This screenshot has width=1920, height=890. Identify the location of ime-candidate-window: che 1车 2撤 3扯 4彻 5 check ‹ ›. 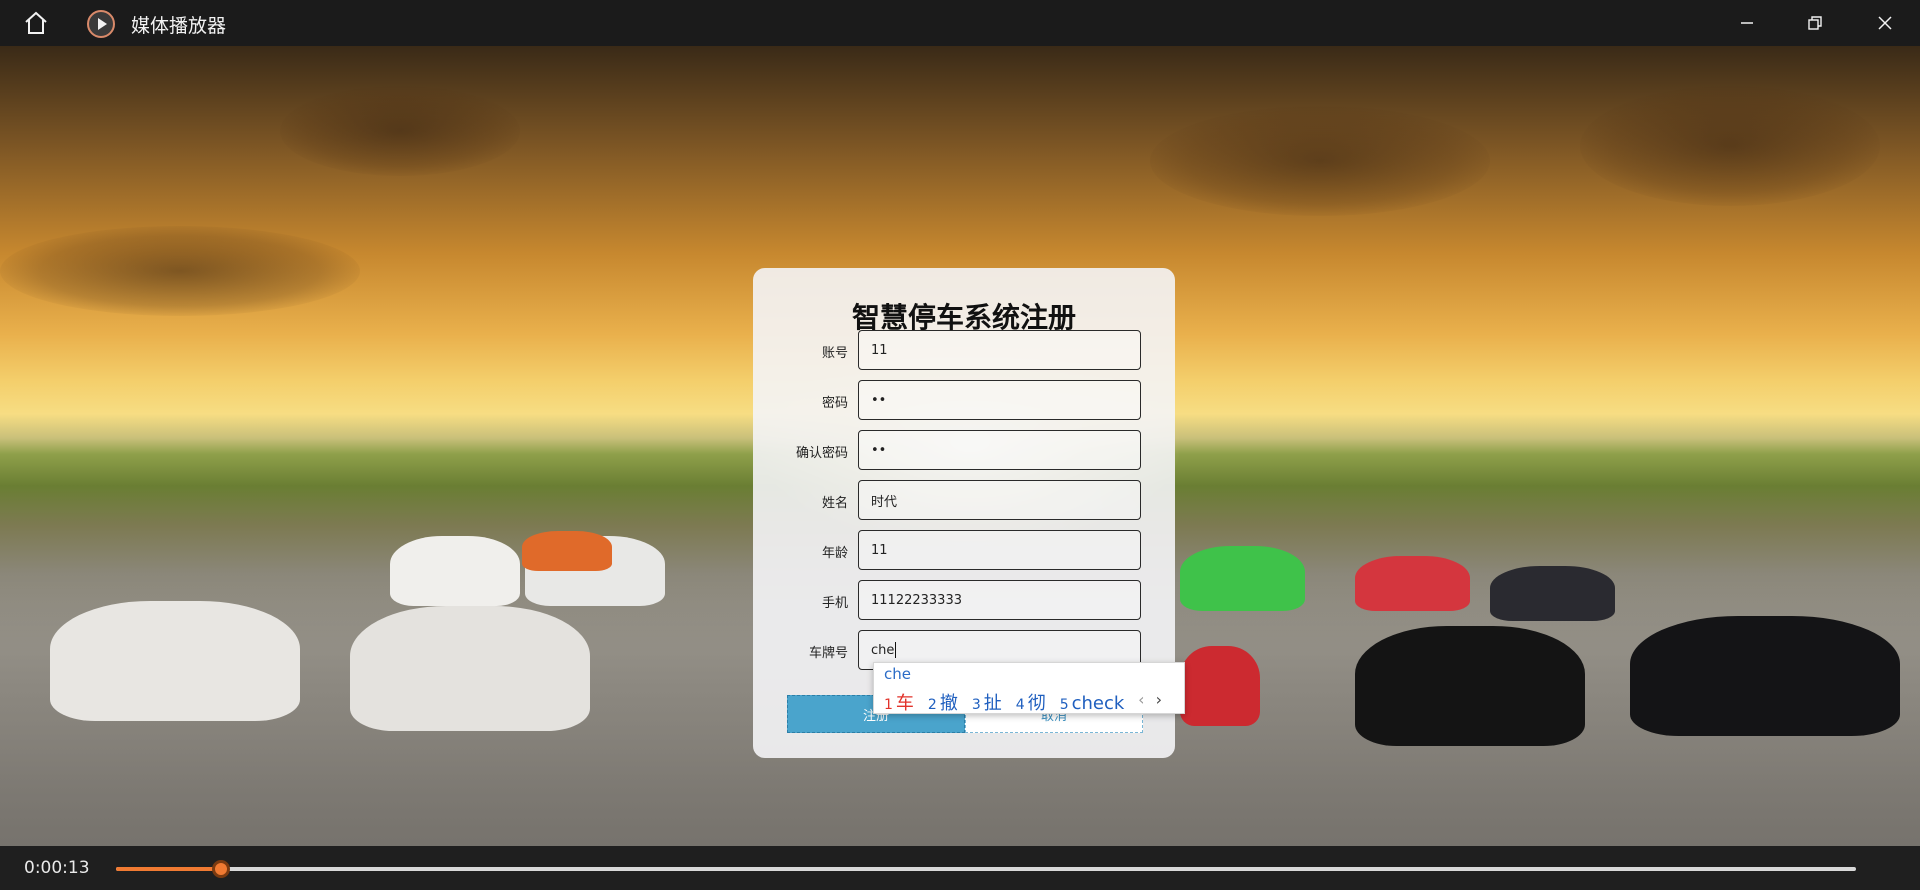
(1029, 688).